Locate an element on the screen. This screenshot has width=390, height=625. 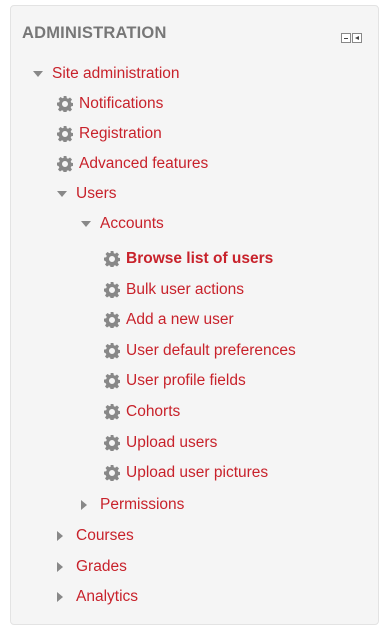
tree-item-label: Accounts is located at coordinates (132, 223).